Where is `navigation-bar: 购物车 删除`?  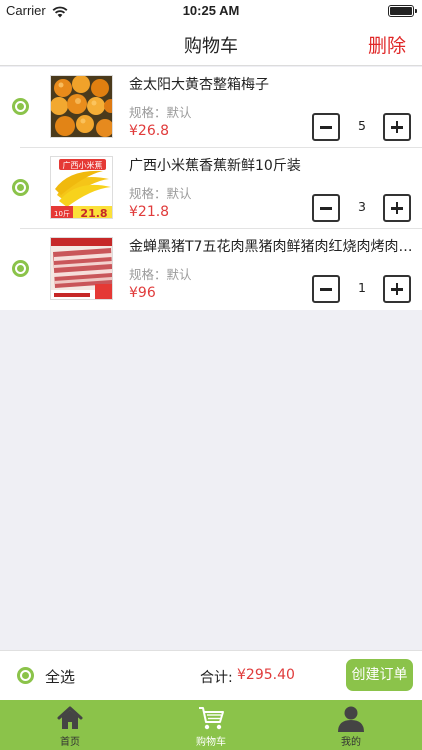 navigation-bar: 购物车 删除 is located at coordinates (211, 44).